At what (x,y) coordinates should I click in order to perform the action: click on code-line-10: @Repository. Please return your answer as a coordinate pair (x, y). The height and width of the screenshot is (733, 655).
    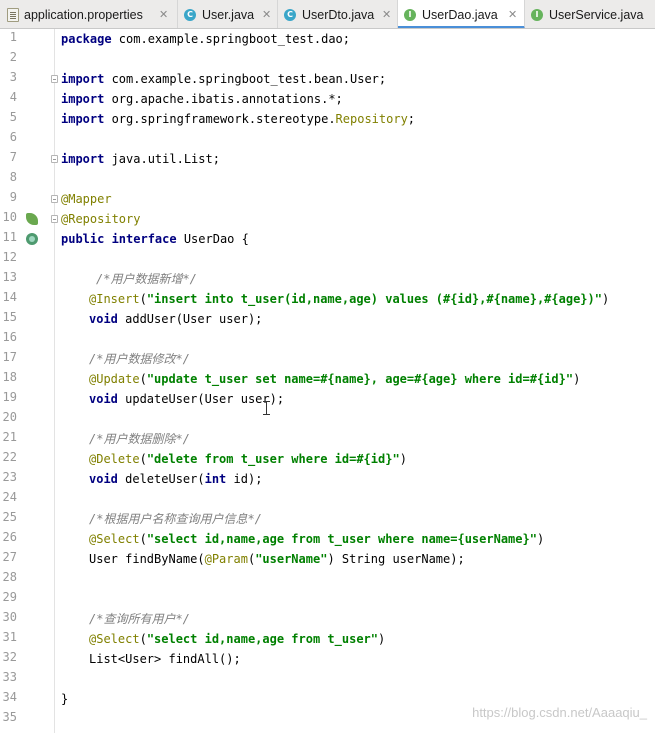
    Looking at the image, I should click on (101, 219).